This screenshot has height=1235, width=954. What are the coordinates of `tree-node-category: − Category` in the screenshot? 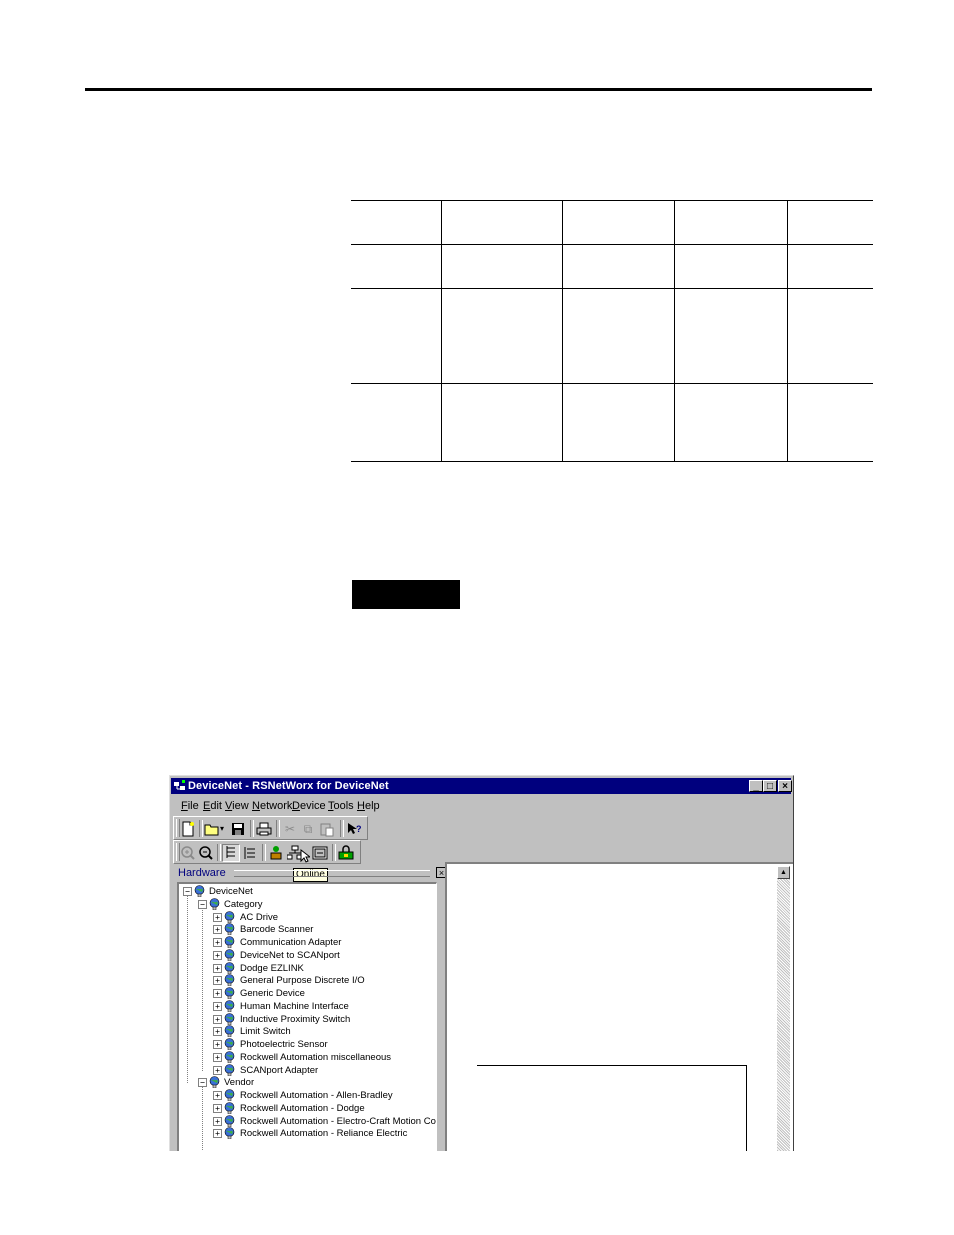 It's located at (304, 904).